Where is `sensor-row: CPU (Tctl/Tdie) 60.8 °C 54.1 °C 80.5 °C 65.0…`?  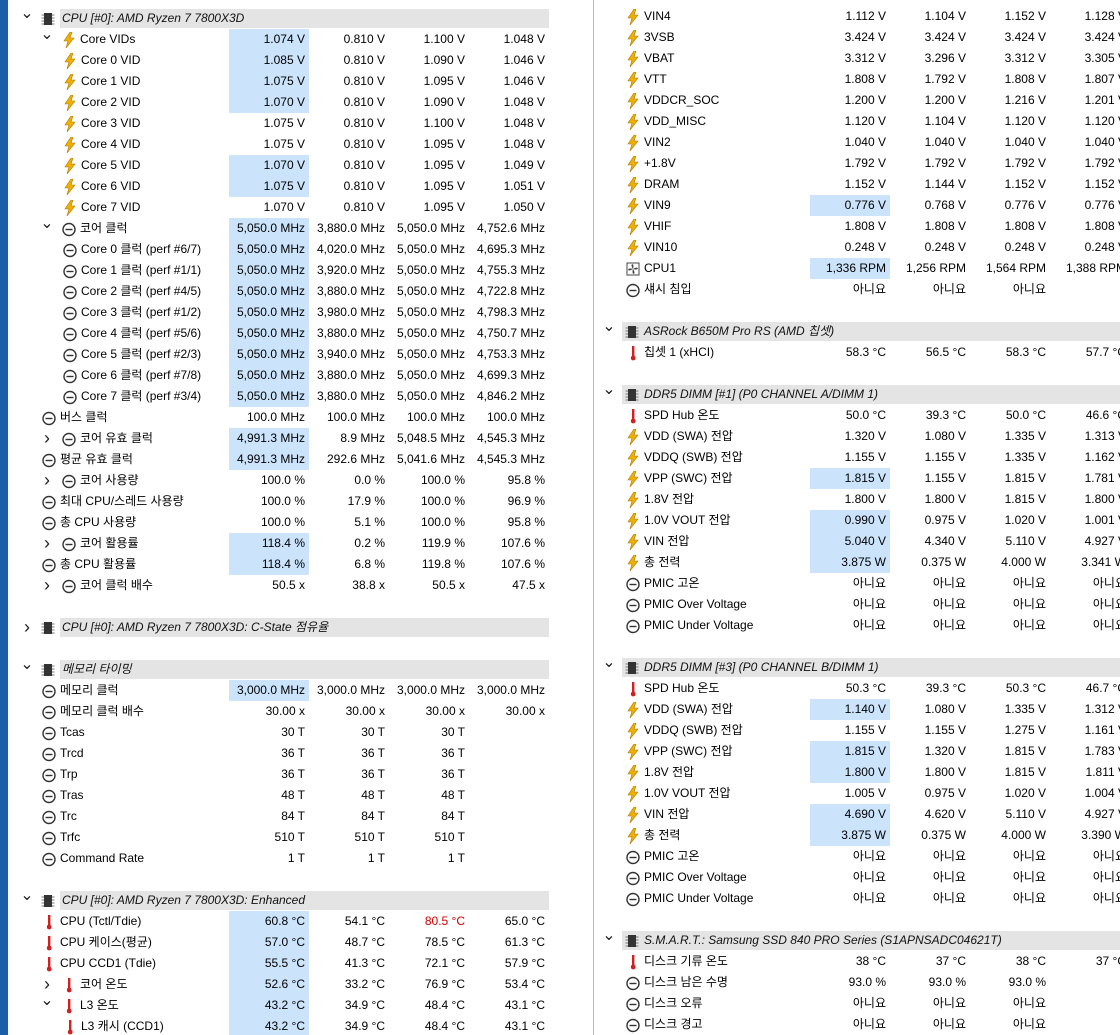
sensor-row: CPU (Tctl/Tdie) 60.8 °C 54.1 °C 80.5 °C 65.0… is located at coordinates (278, 921).